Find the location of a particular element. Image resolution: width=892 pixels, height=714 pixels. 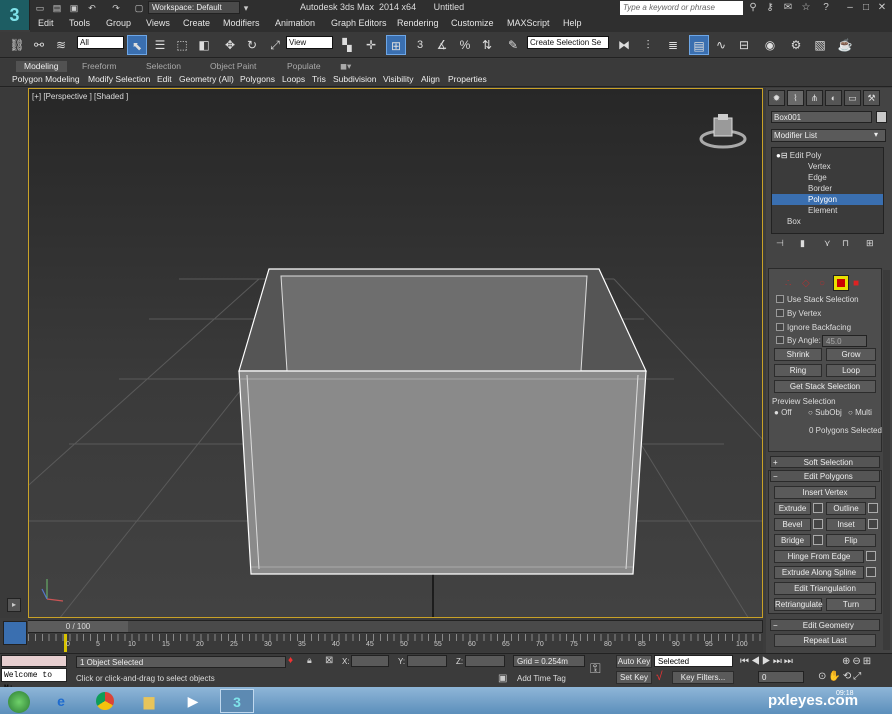

menu-tools: Tools is located at coordinates (79, 23).